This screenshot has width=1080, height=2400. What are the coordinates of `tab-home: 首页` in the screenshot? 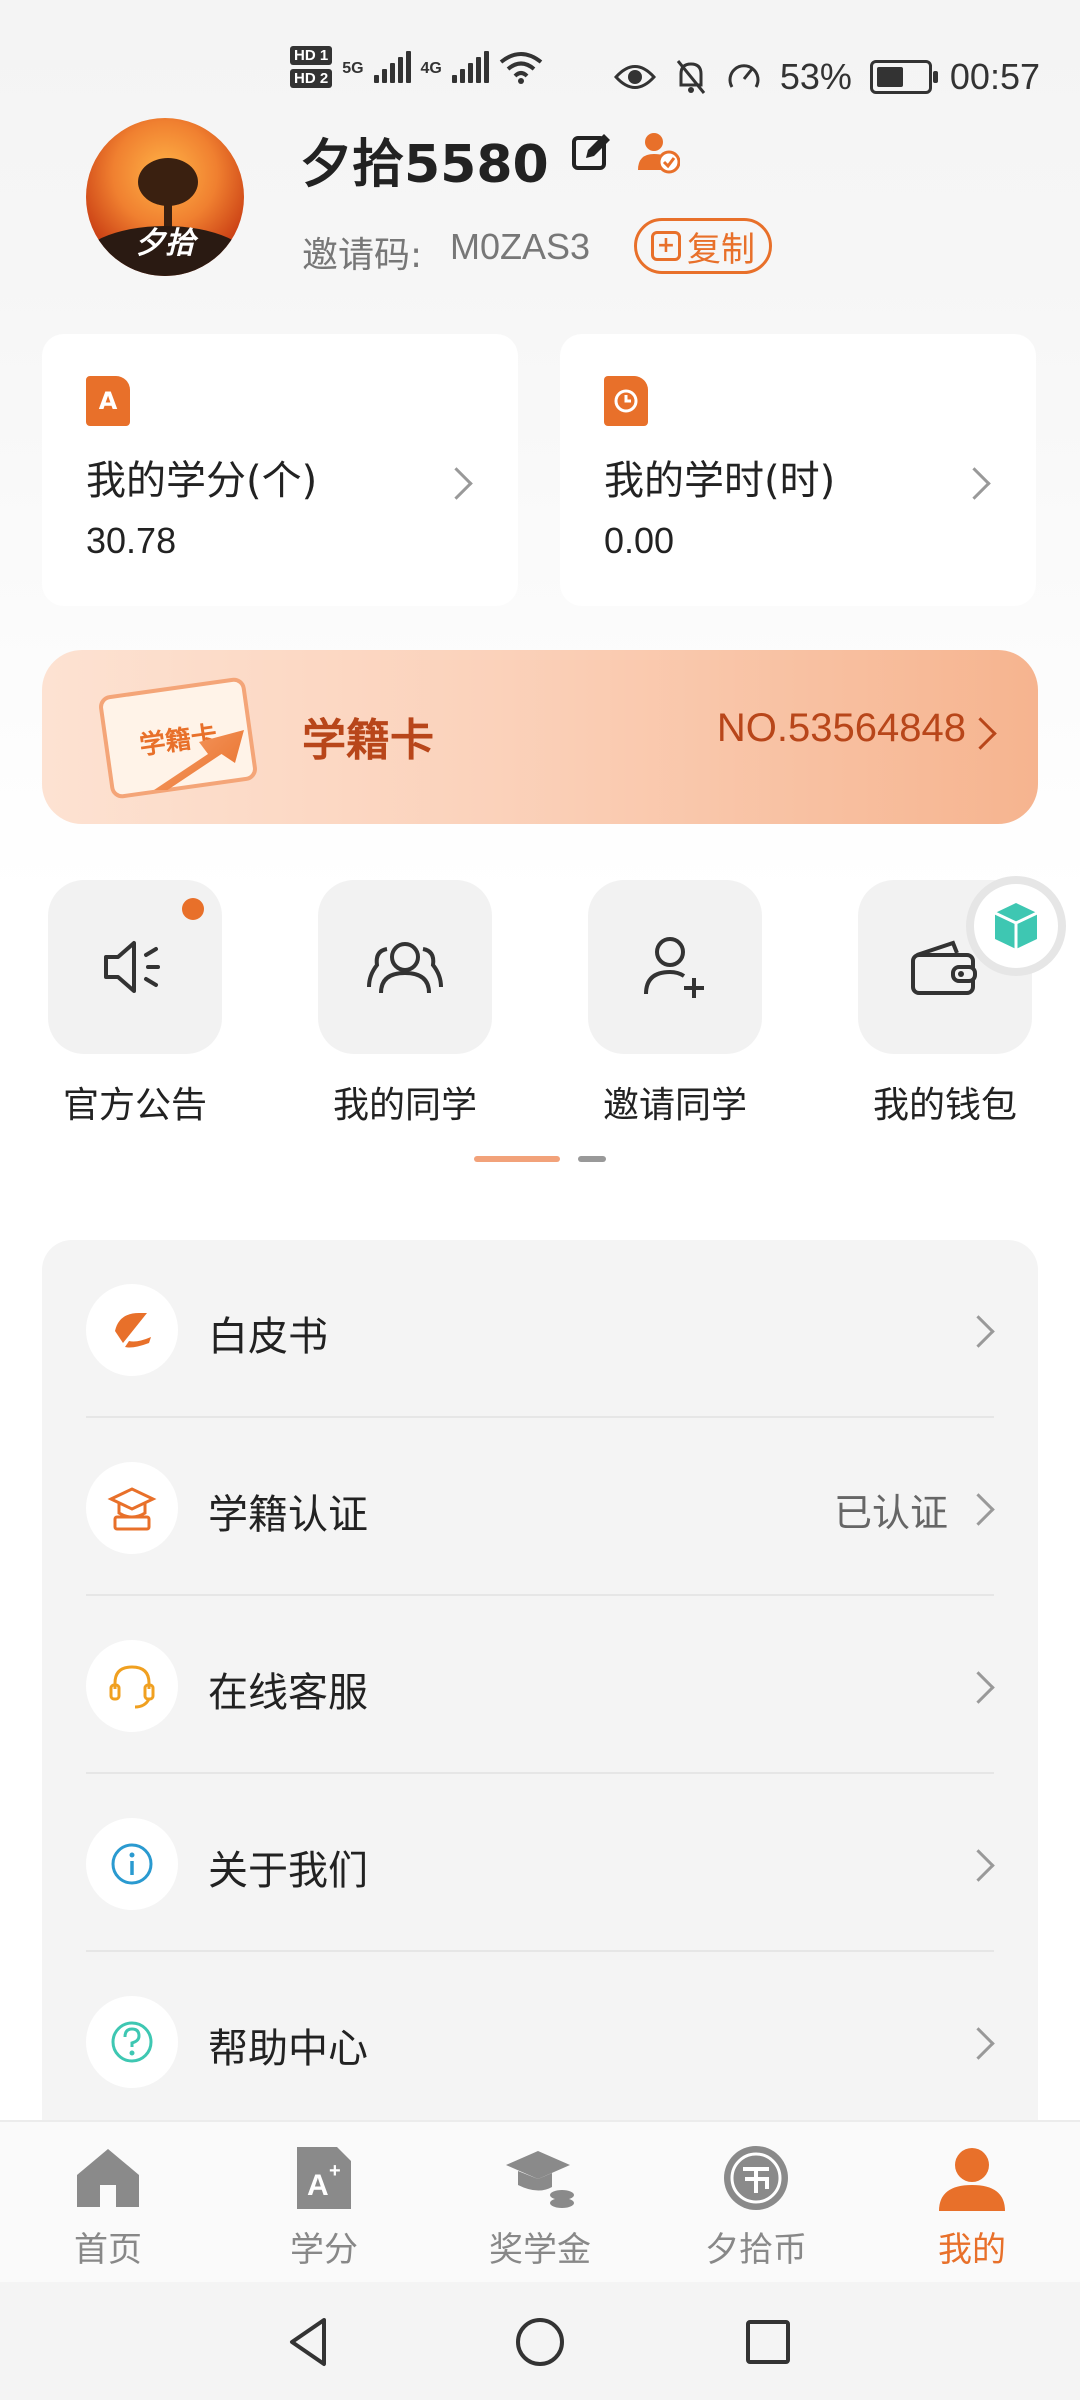 It's located at (108, 2205).